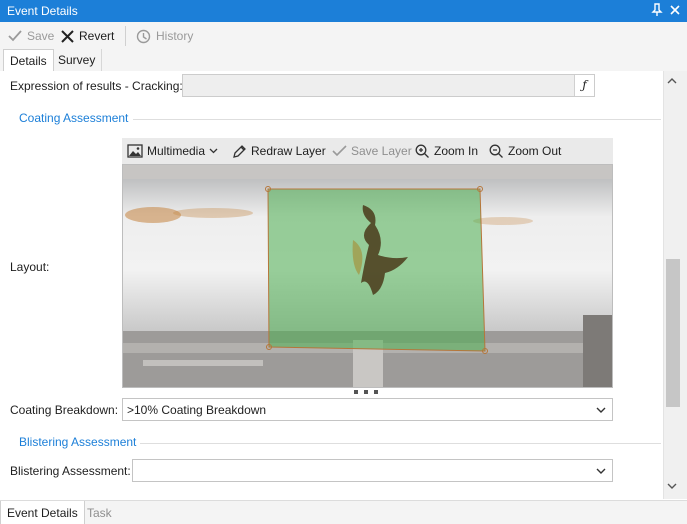 The height and width of the screenshot is (524, 687). Describe the element at coordinates (343, 35) in the screenshot. I see `main-toolbar: Save Revert History` at that location.